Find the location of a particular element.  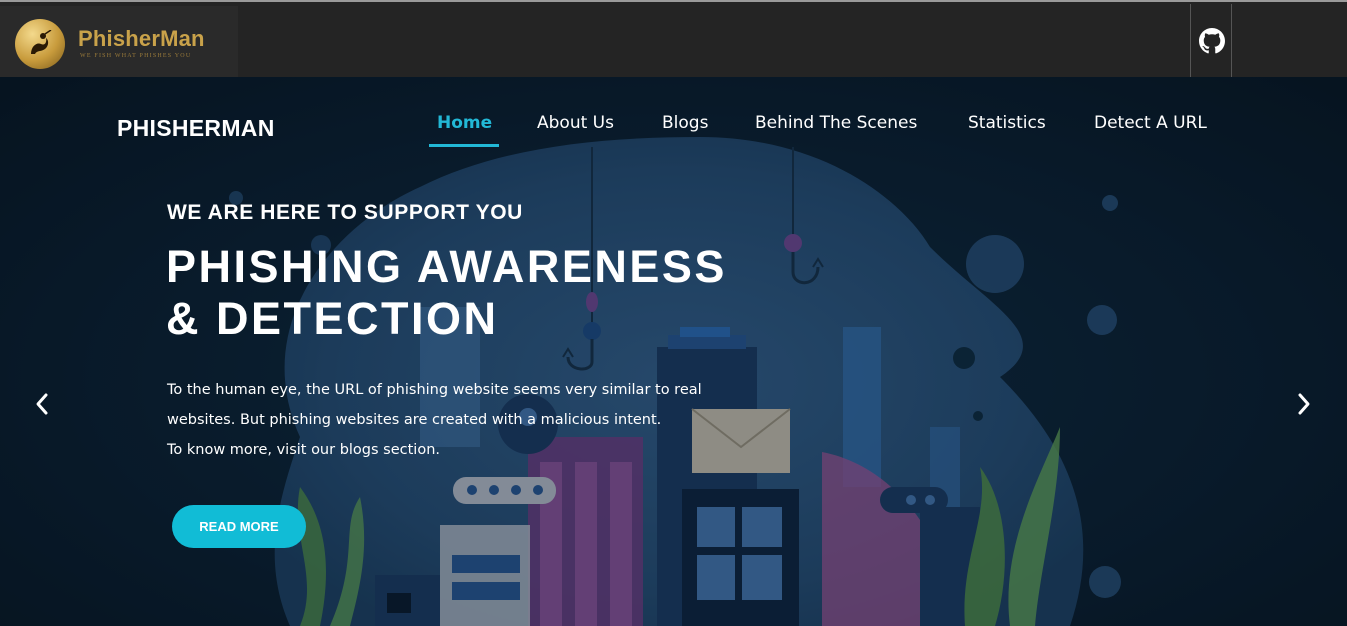

nav-about-us: About Us is located at coordinates (575, 123).